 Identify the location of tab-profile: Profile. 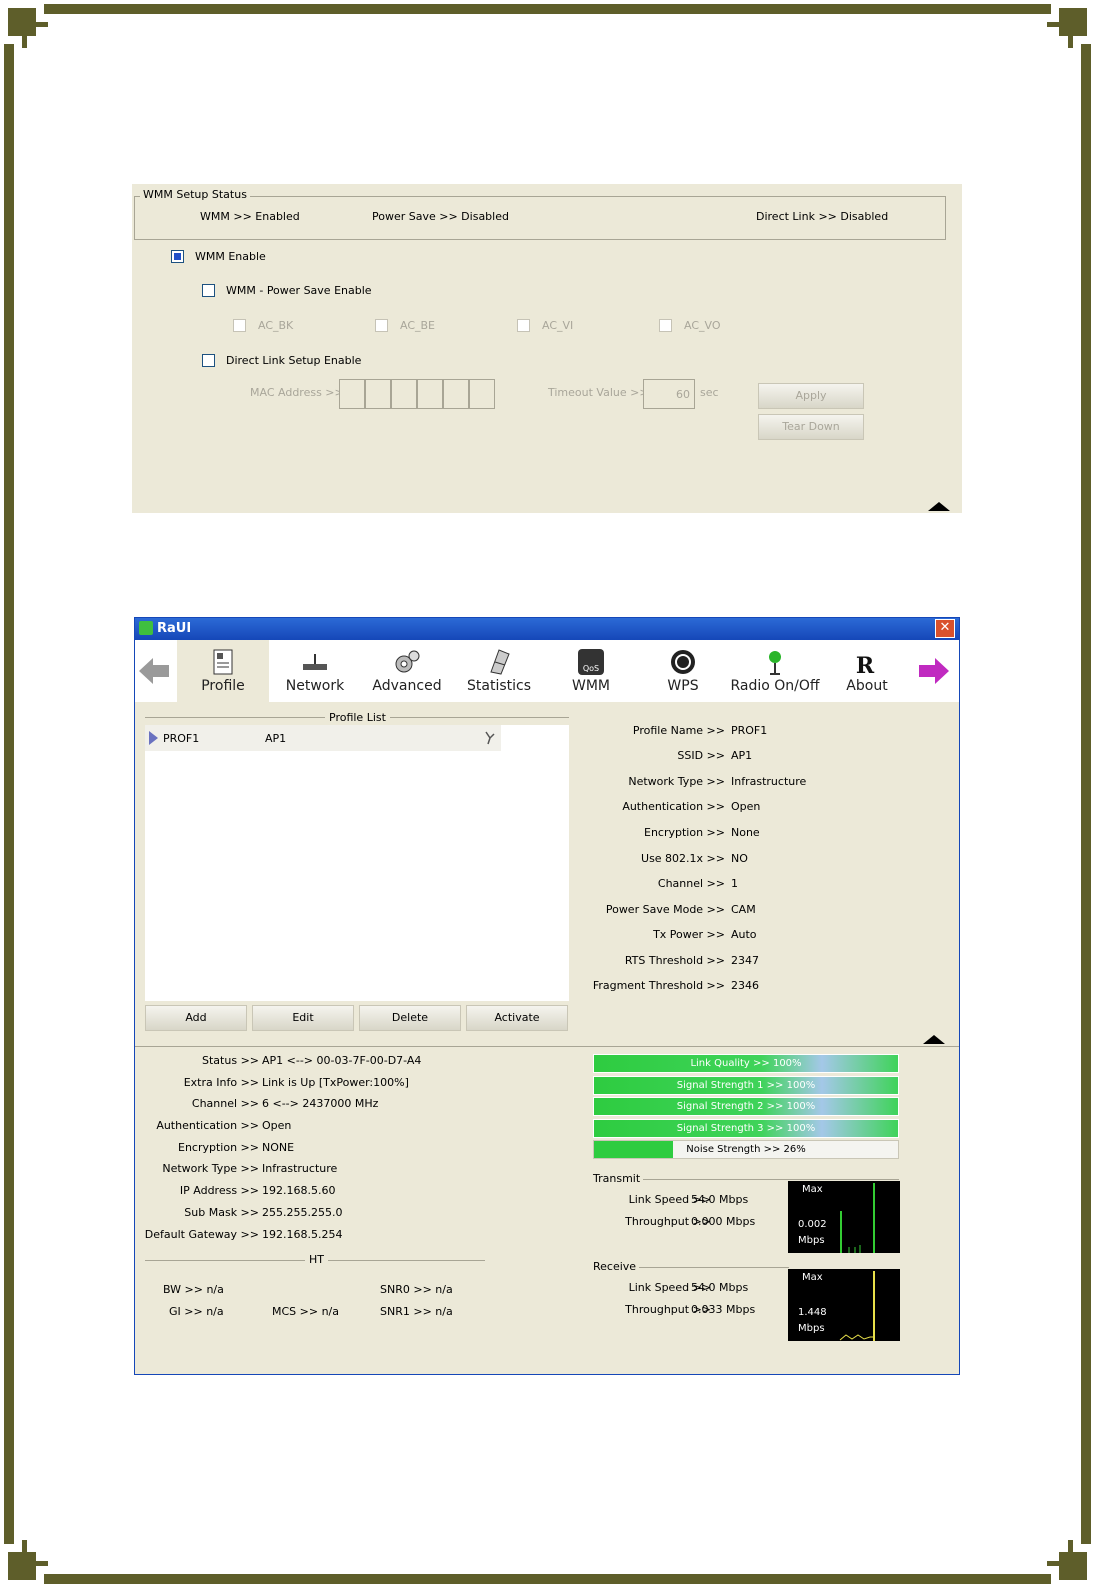
(223, 671).